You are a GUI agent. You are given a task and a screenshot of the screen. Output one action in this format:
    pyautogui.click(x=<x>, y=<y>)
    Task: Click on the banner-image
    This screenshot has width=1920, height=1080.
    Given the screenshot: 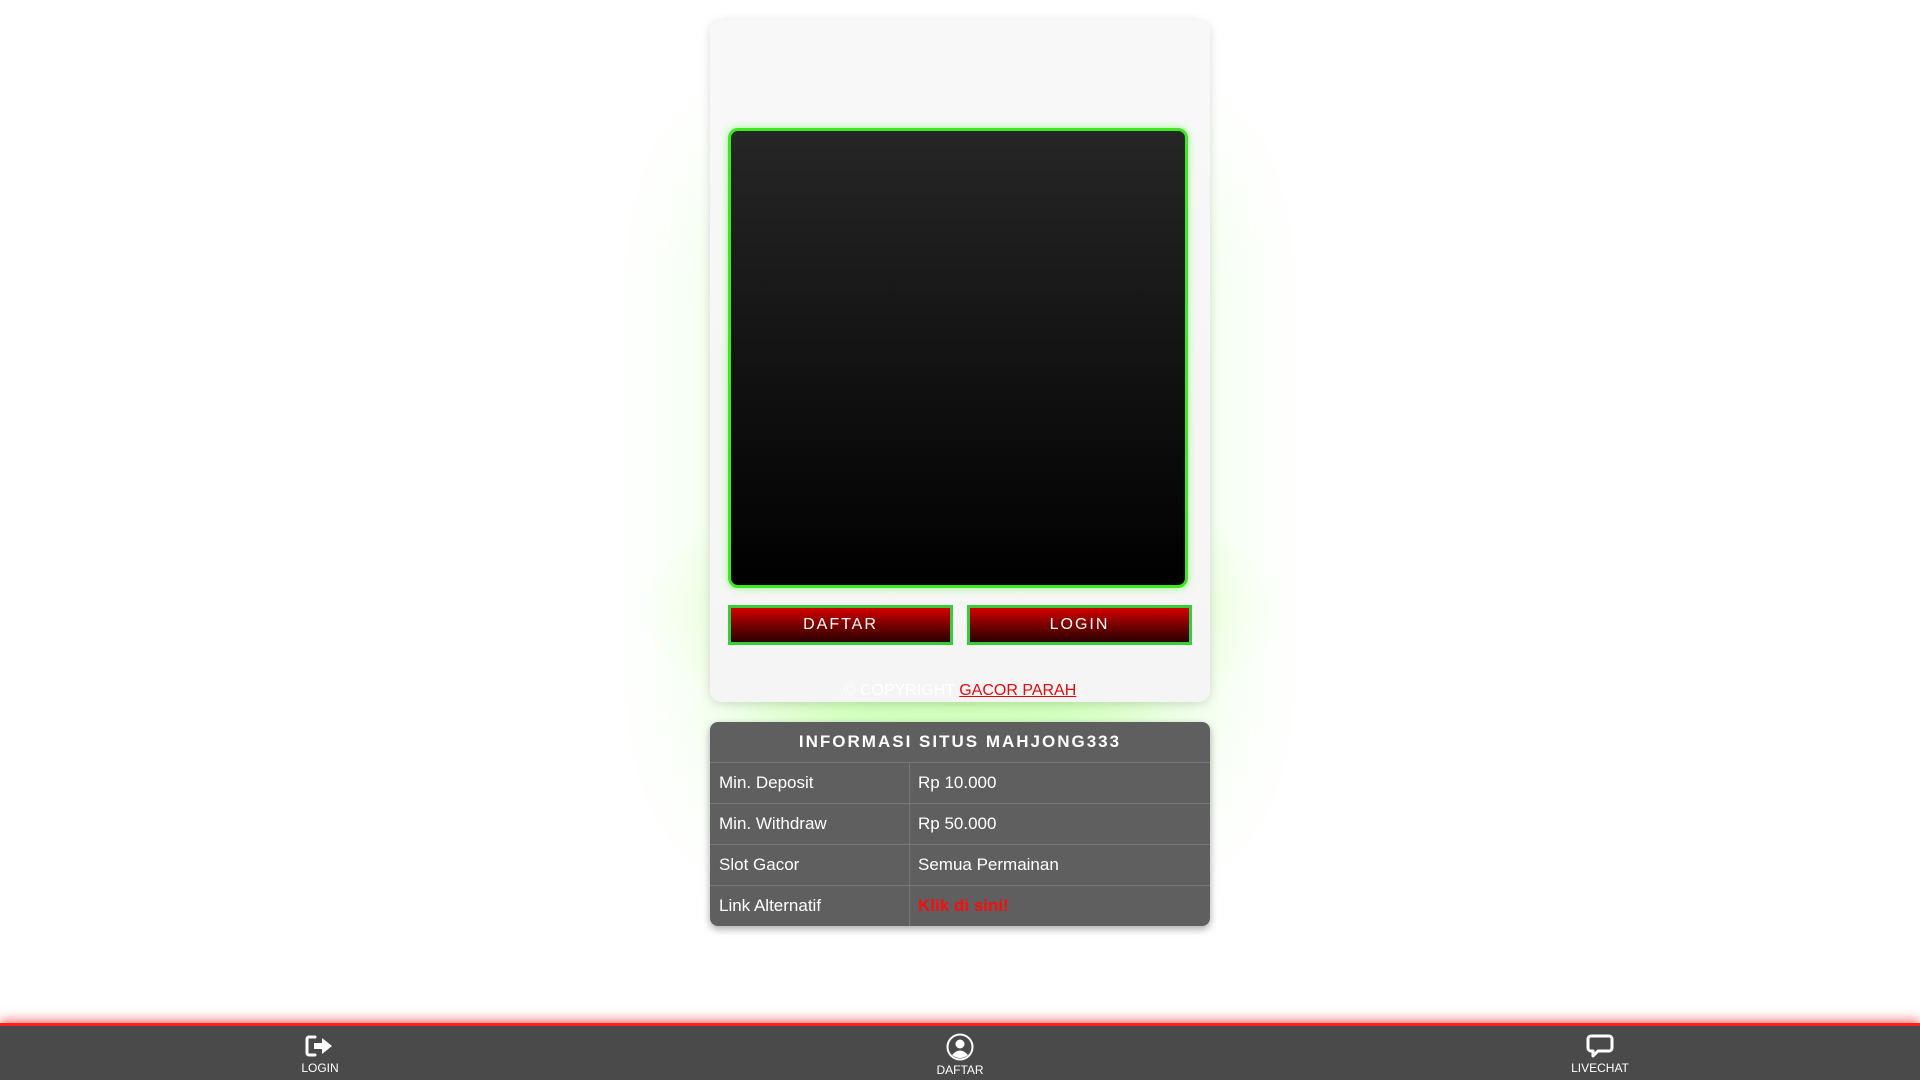 What is the action you would take?
    pyautogui.click(x=958, y=358)
    